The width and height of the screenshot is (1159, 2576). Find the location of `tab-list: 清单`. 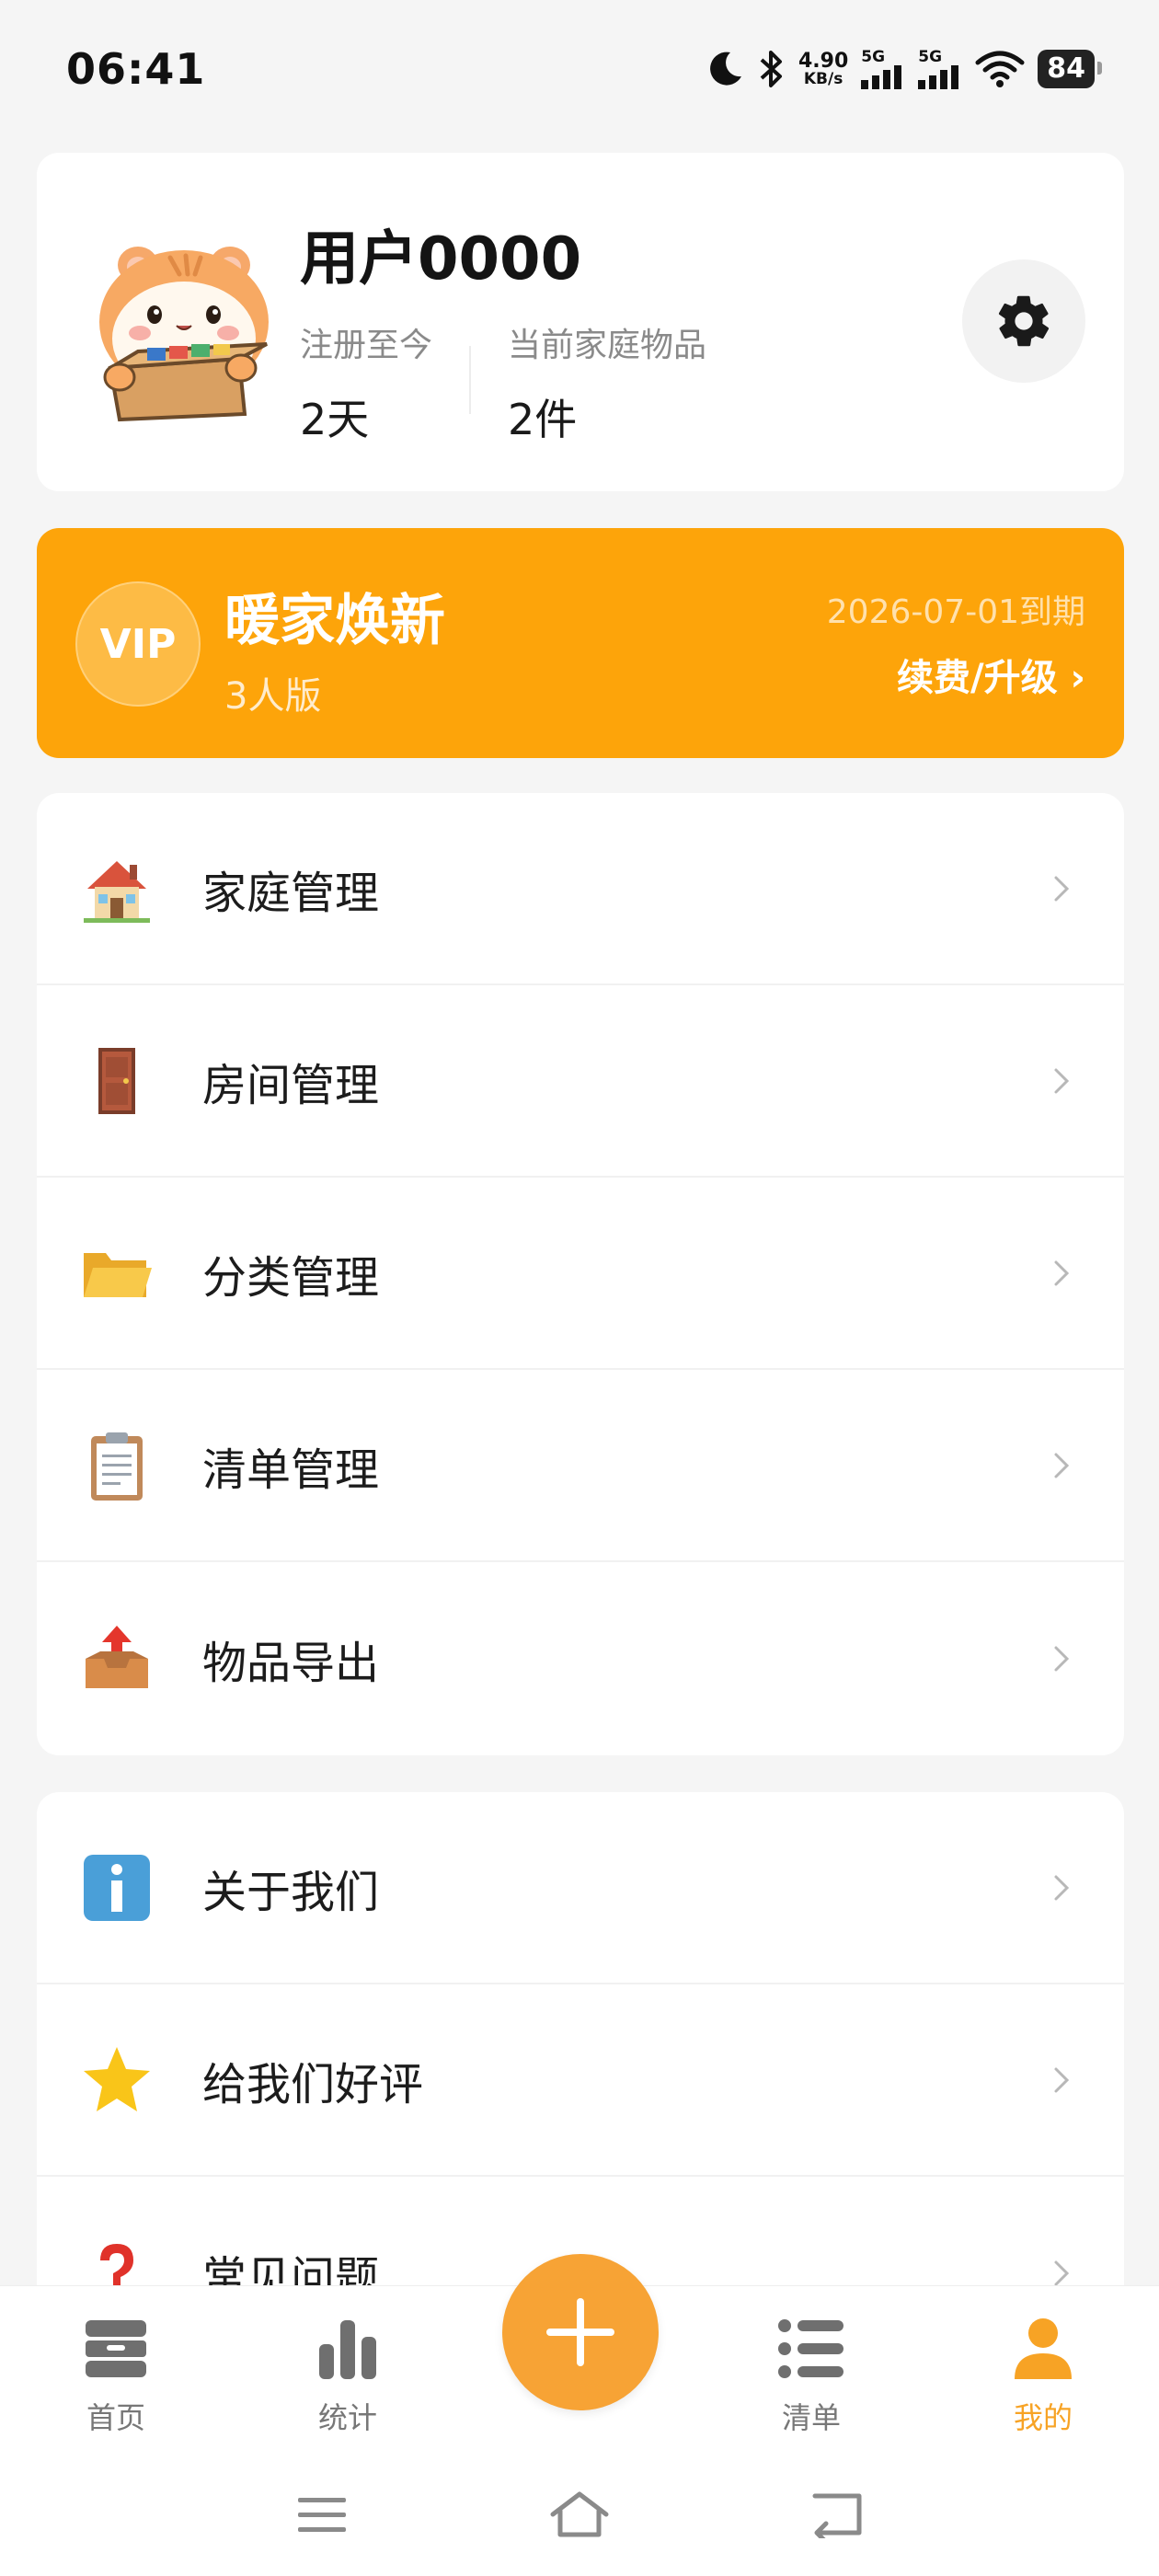

tab-list: 清单 is located at coordinates (811, 2373).